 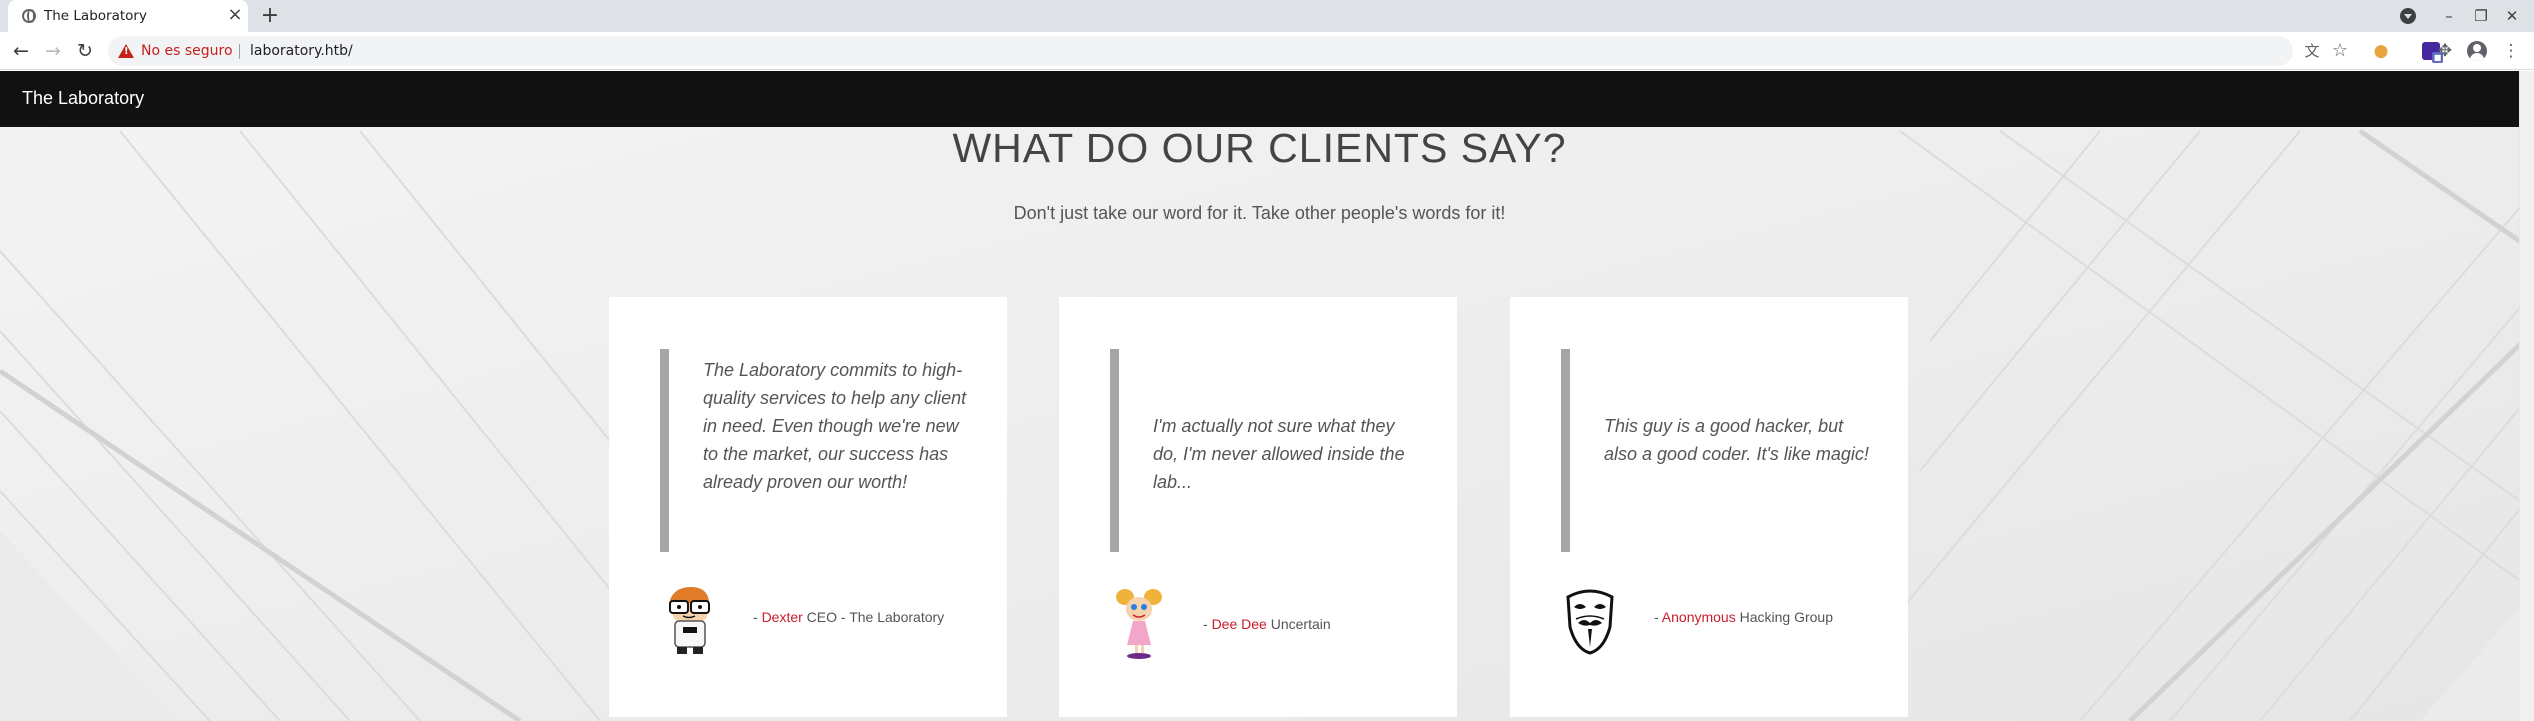 I want to click on tab-title: The Laboratory, so click(x=95, y=16).